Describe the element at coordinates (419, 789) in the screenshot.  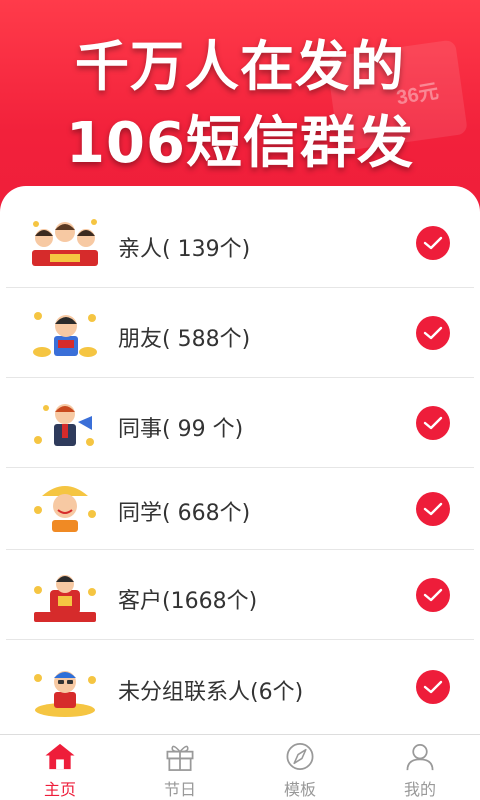
I see `tab-label: 我的` at that location.